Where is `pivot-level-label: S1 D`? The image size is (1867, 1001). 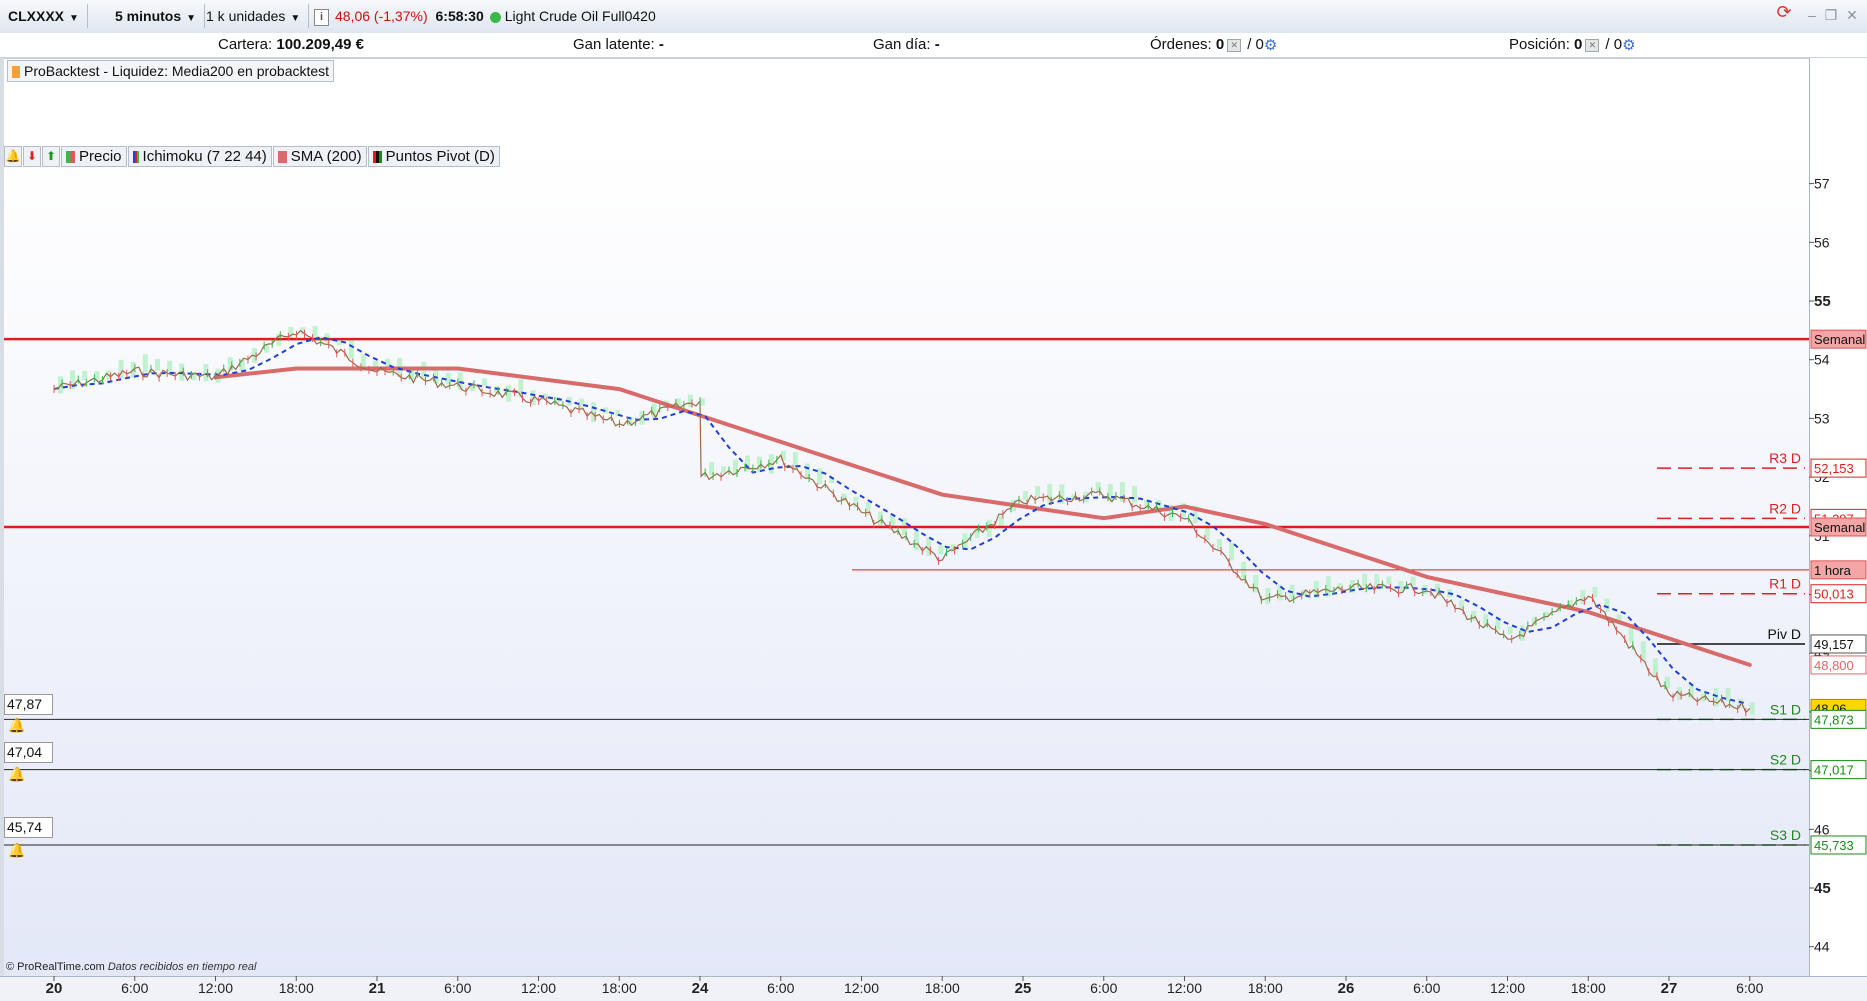 pivot-level-label: S1 D is located at coordinates (1785, 709).